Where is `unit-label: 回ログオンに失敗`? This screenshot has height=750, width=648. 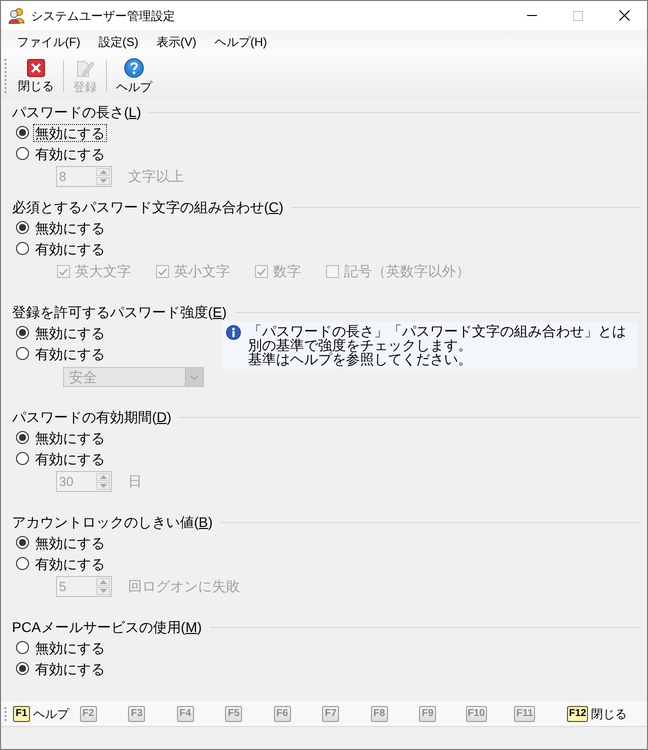 unit-label: 回ログオンに失敗 is located at coordinates (184, 586).